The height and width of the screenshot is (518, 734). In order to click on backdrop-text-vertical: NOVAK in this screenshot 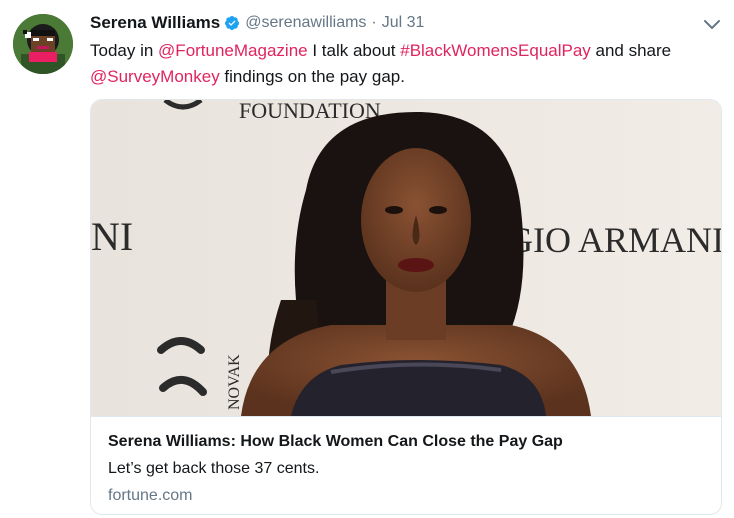, I will do `click(234, 382)`.